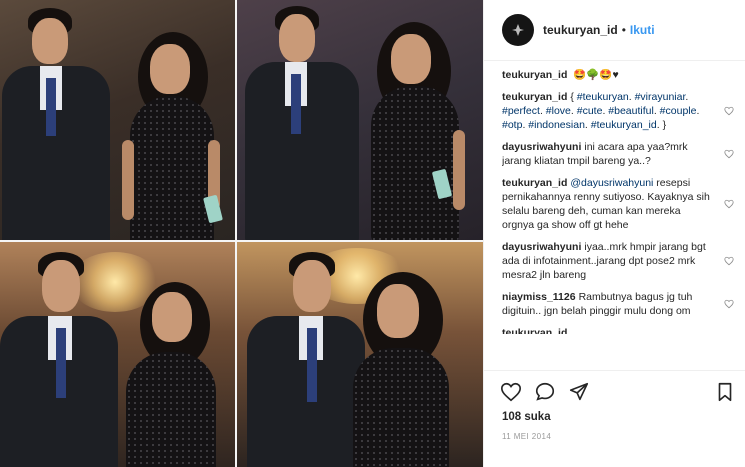 The width and height of the screenshot is (745, 467). Describe the element at coordinates (611, 183) in the screenshot. I see `hashtag-link: @dayusriwahyuni` at that location.